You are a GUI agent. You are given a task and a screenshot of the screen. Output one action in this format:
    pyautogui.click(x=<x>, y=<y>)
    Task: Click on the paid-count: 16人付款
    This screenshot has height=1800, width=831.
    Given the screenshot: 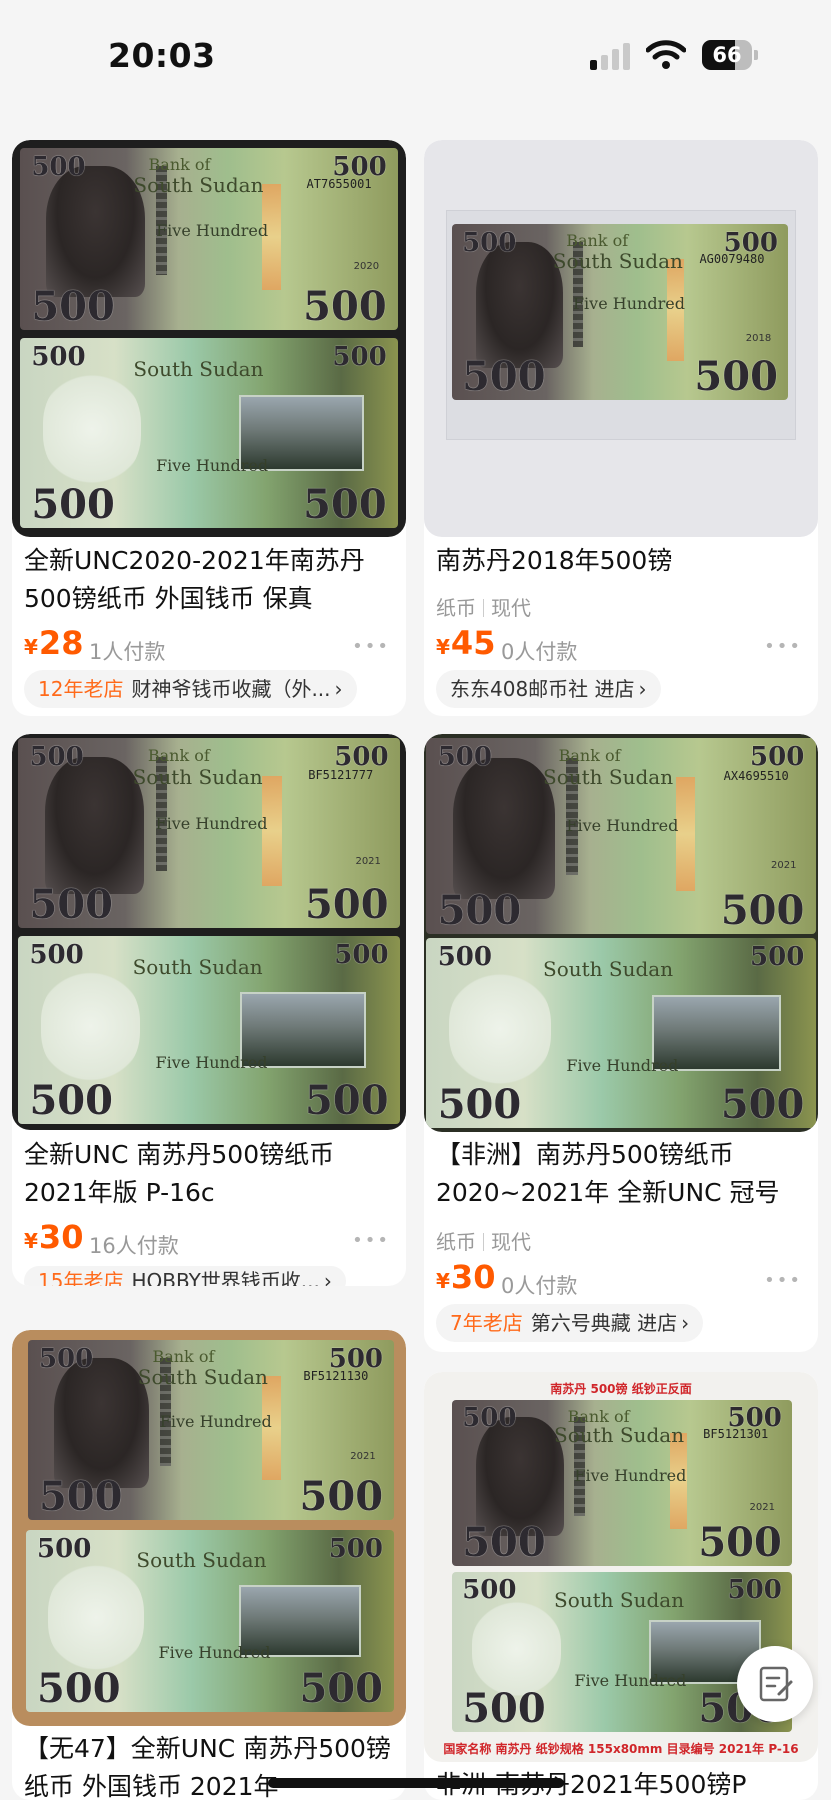 What is the action you would take?
    pyautogui.click(x=134, y=1246)
    